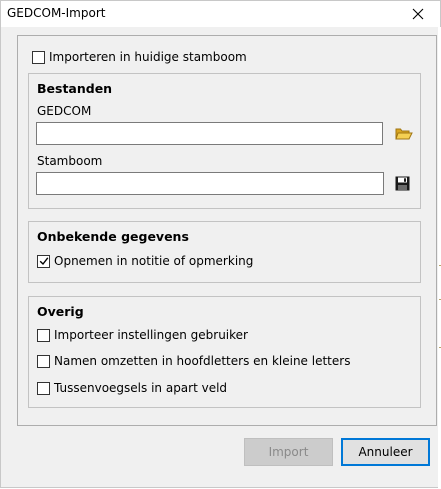 This screenshot has height=489, width=441. I want to click on floppy-disk-icon, so click(402, 183).